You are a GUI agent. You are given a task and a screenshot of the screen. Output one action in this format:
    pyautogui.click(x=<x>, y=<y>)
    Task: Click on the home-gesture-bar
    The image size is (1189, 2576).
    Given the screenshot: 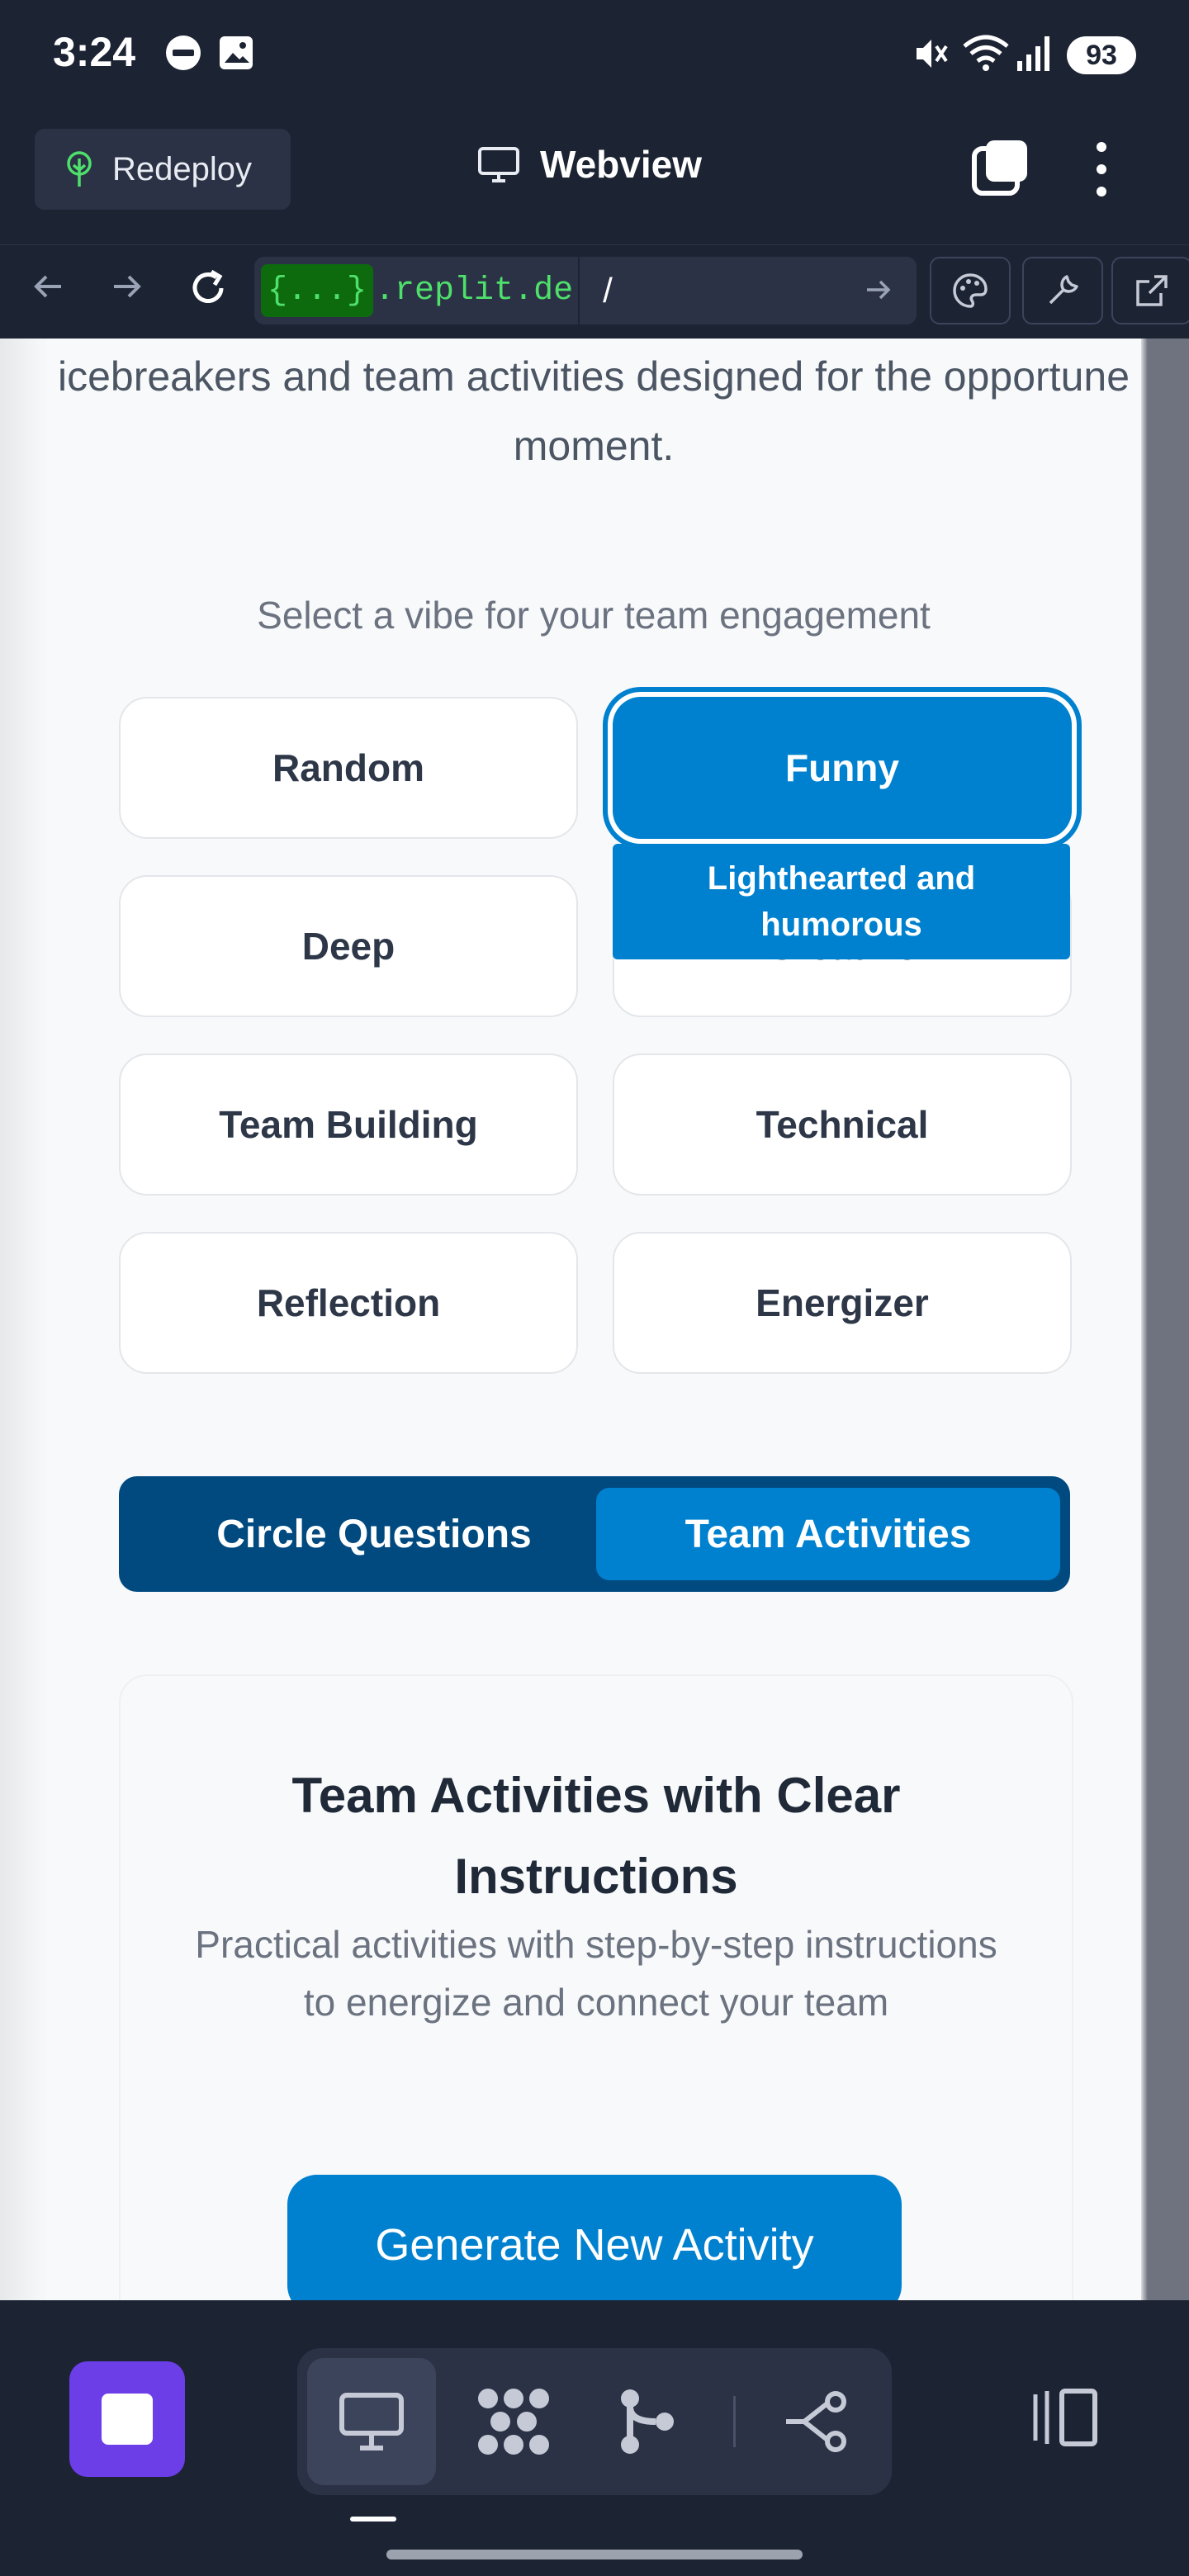 What is the action you would take?
    pyautogui.click(x=594, y=2554)
    